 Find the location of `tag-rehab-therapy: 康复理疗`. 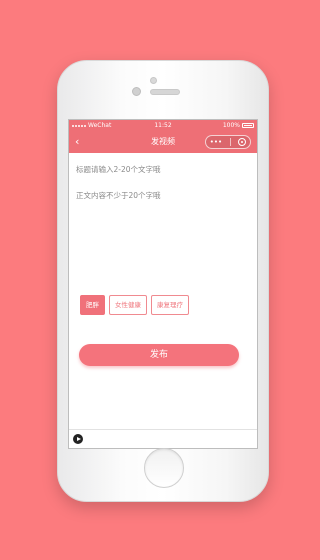

tag-rehab-therapy: 康复理疗 is located at coordinates (170, 305).